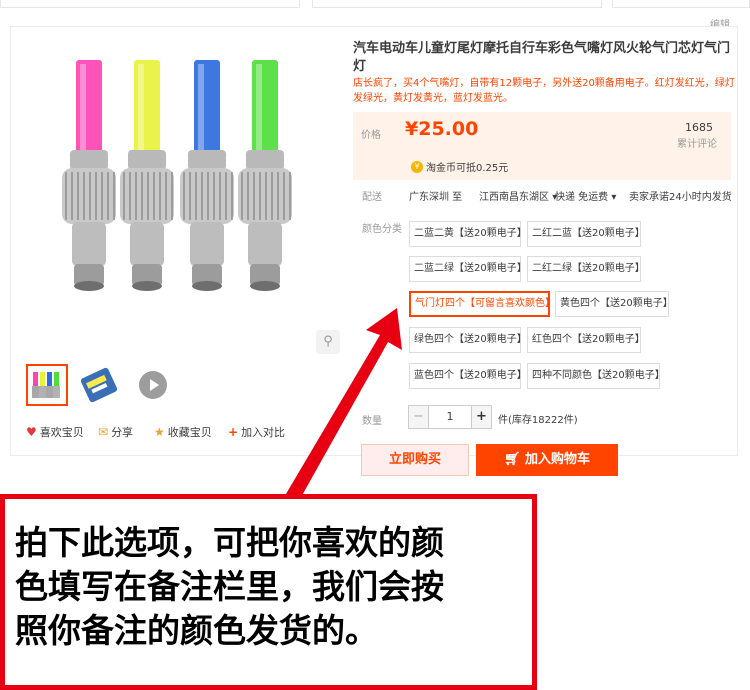 This screenshot has height=690, width=750. Describe the element at coordinates (122, 432) in the screenshot. I see `share-label: 分享` at that location.